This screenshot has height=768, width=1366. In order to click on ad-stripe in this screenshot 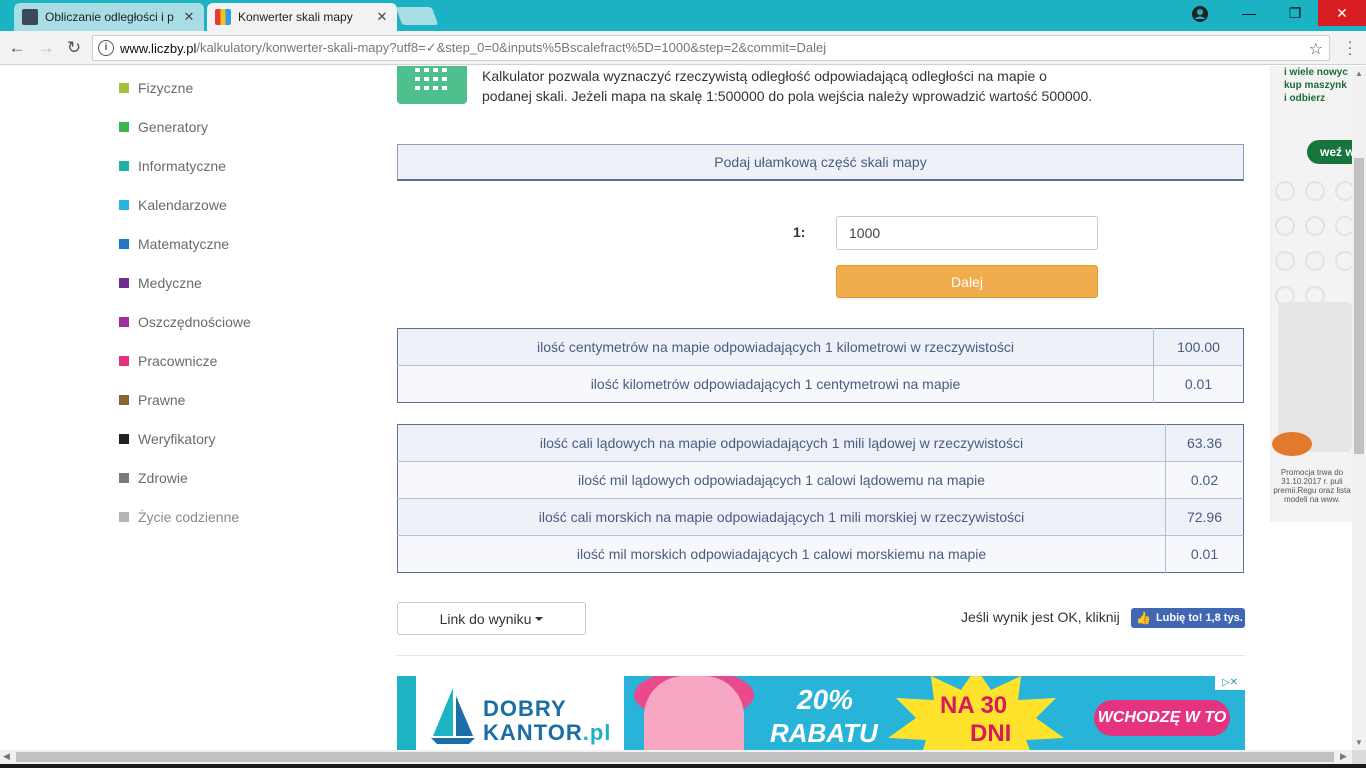, I will do `click(406, 713)`.